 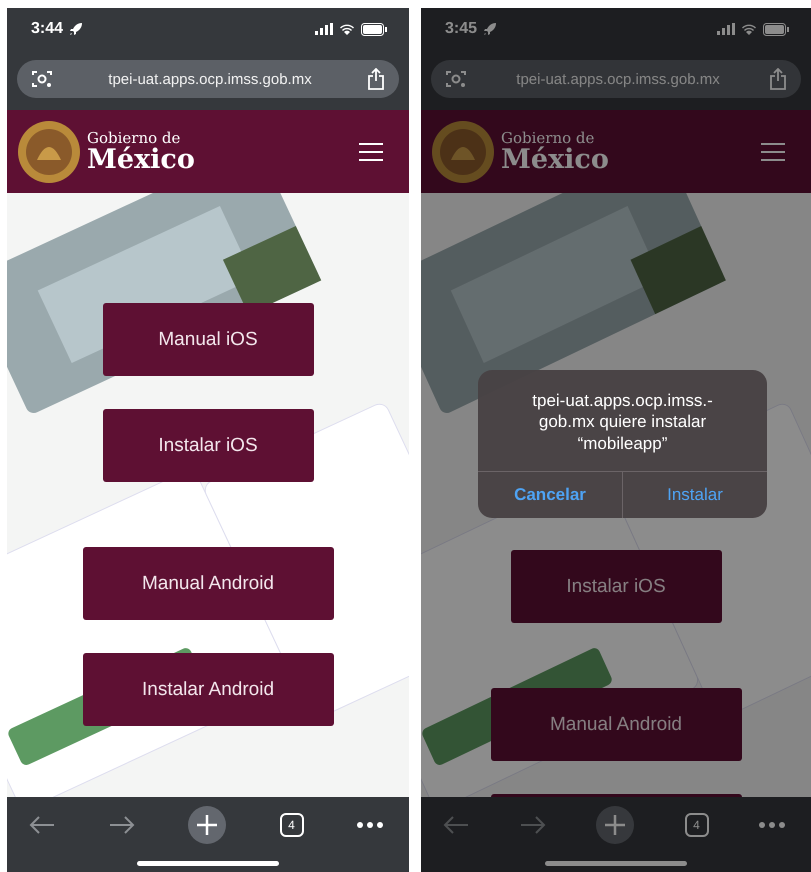 What do you see at coordinates (461, 29) in the screenshot?
I see `status-time: 3:45` at bounding box center [461, 29].